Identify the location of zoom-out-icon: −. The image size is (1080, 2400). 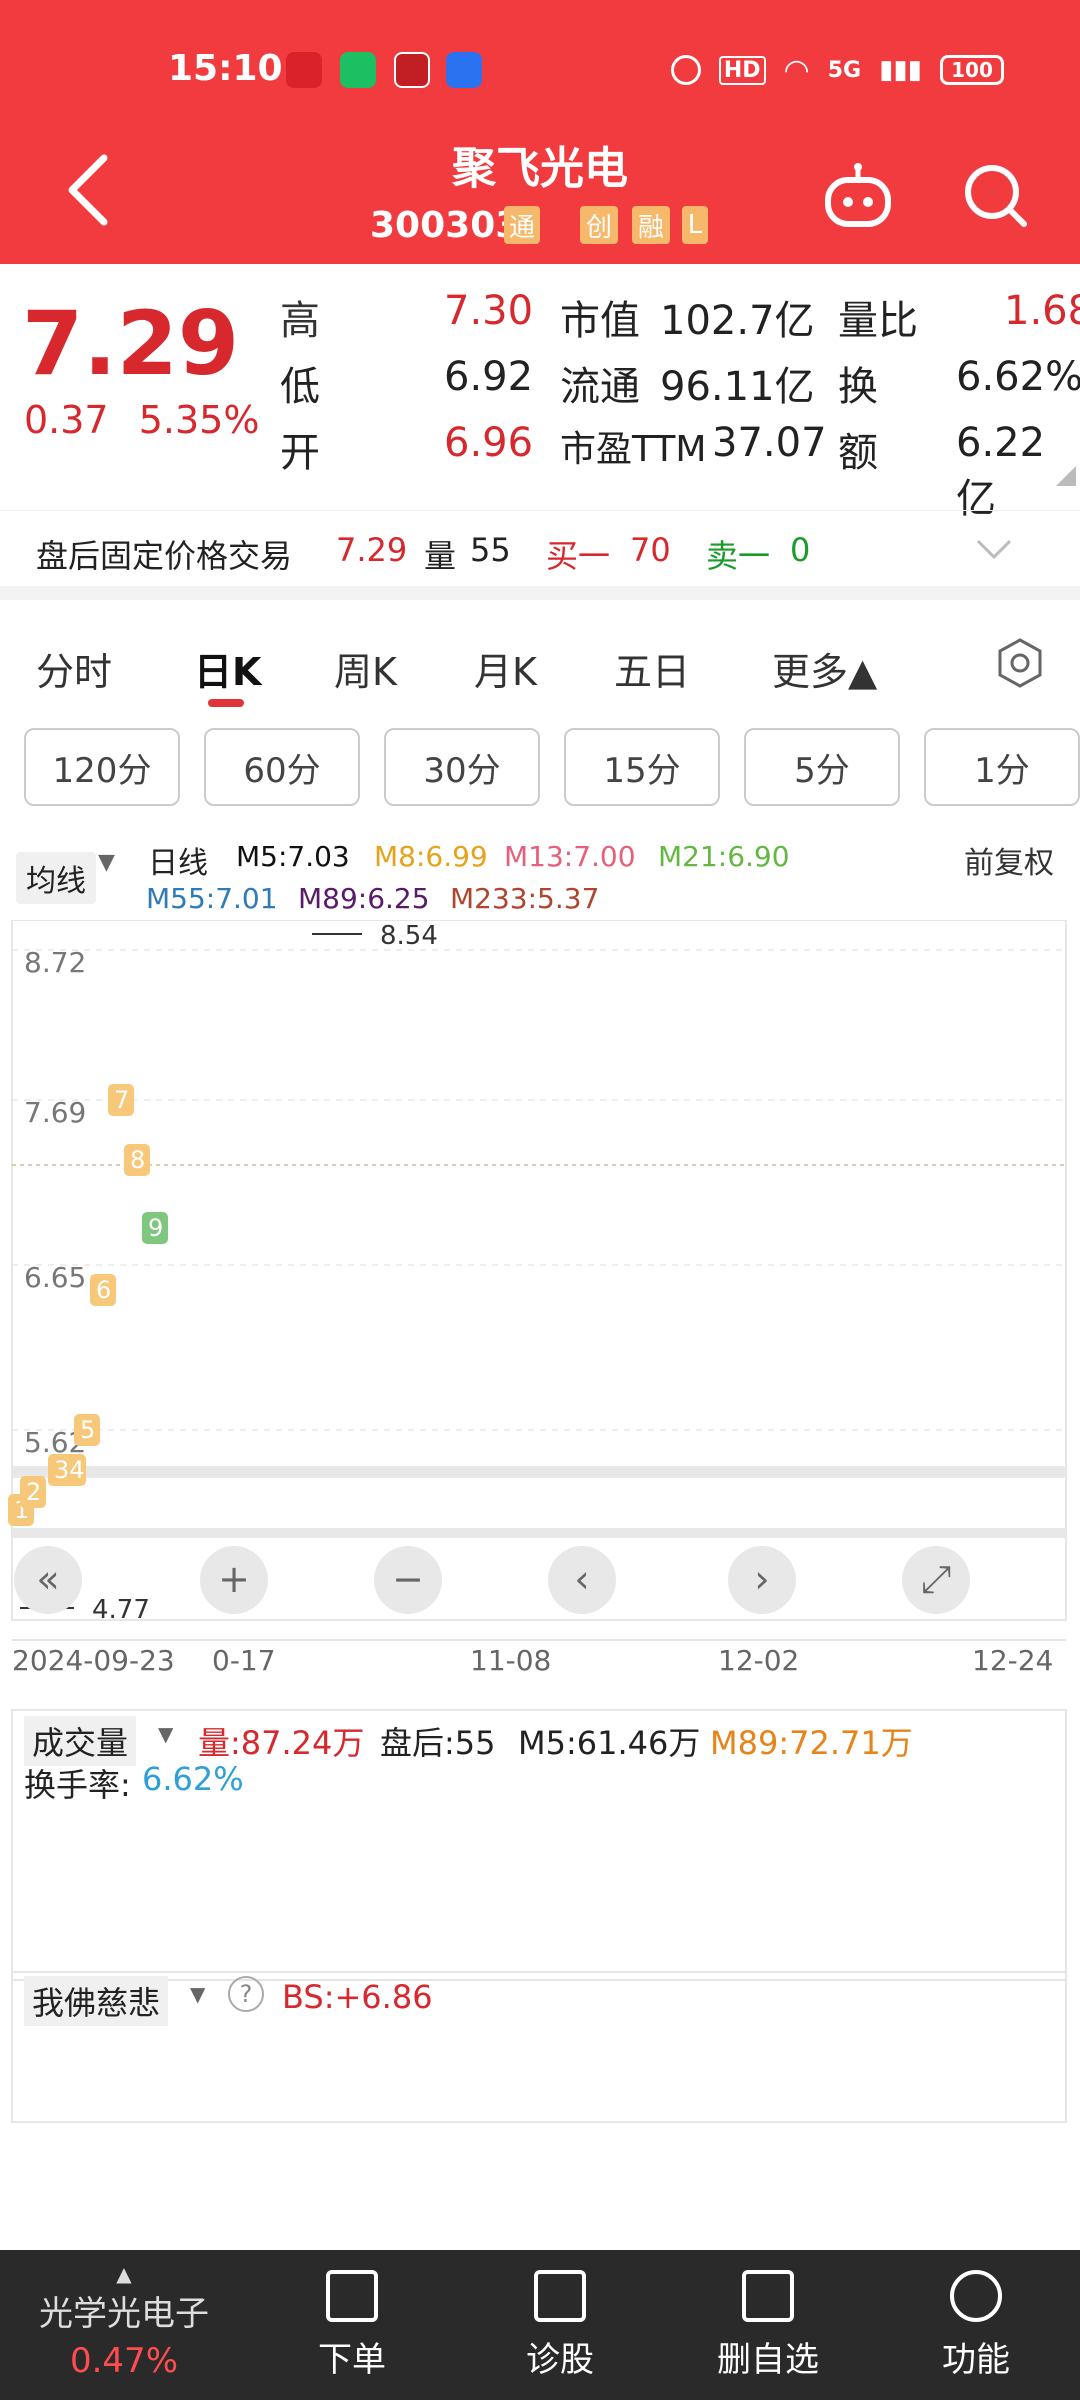
(408, 1579).